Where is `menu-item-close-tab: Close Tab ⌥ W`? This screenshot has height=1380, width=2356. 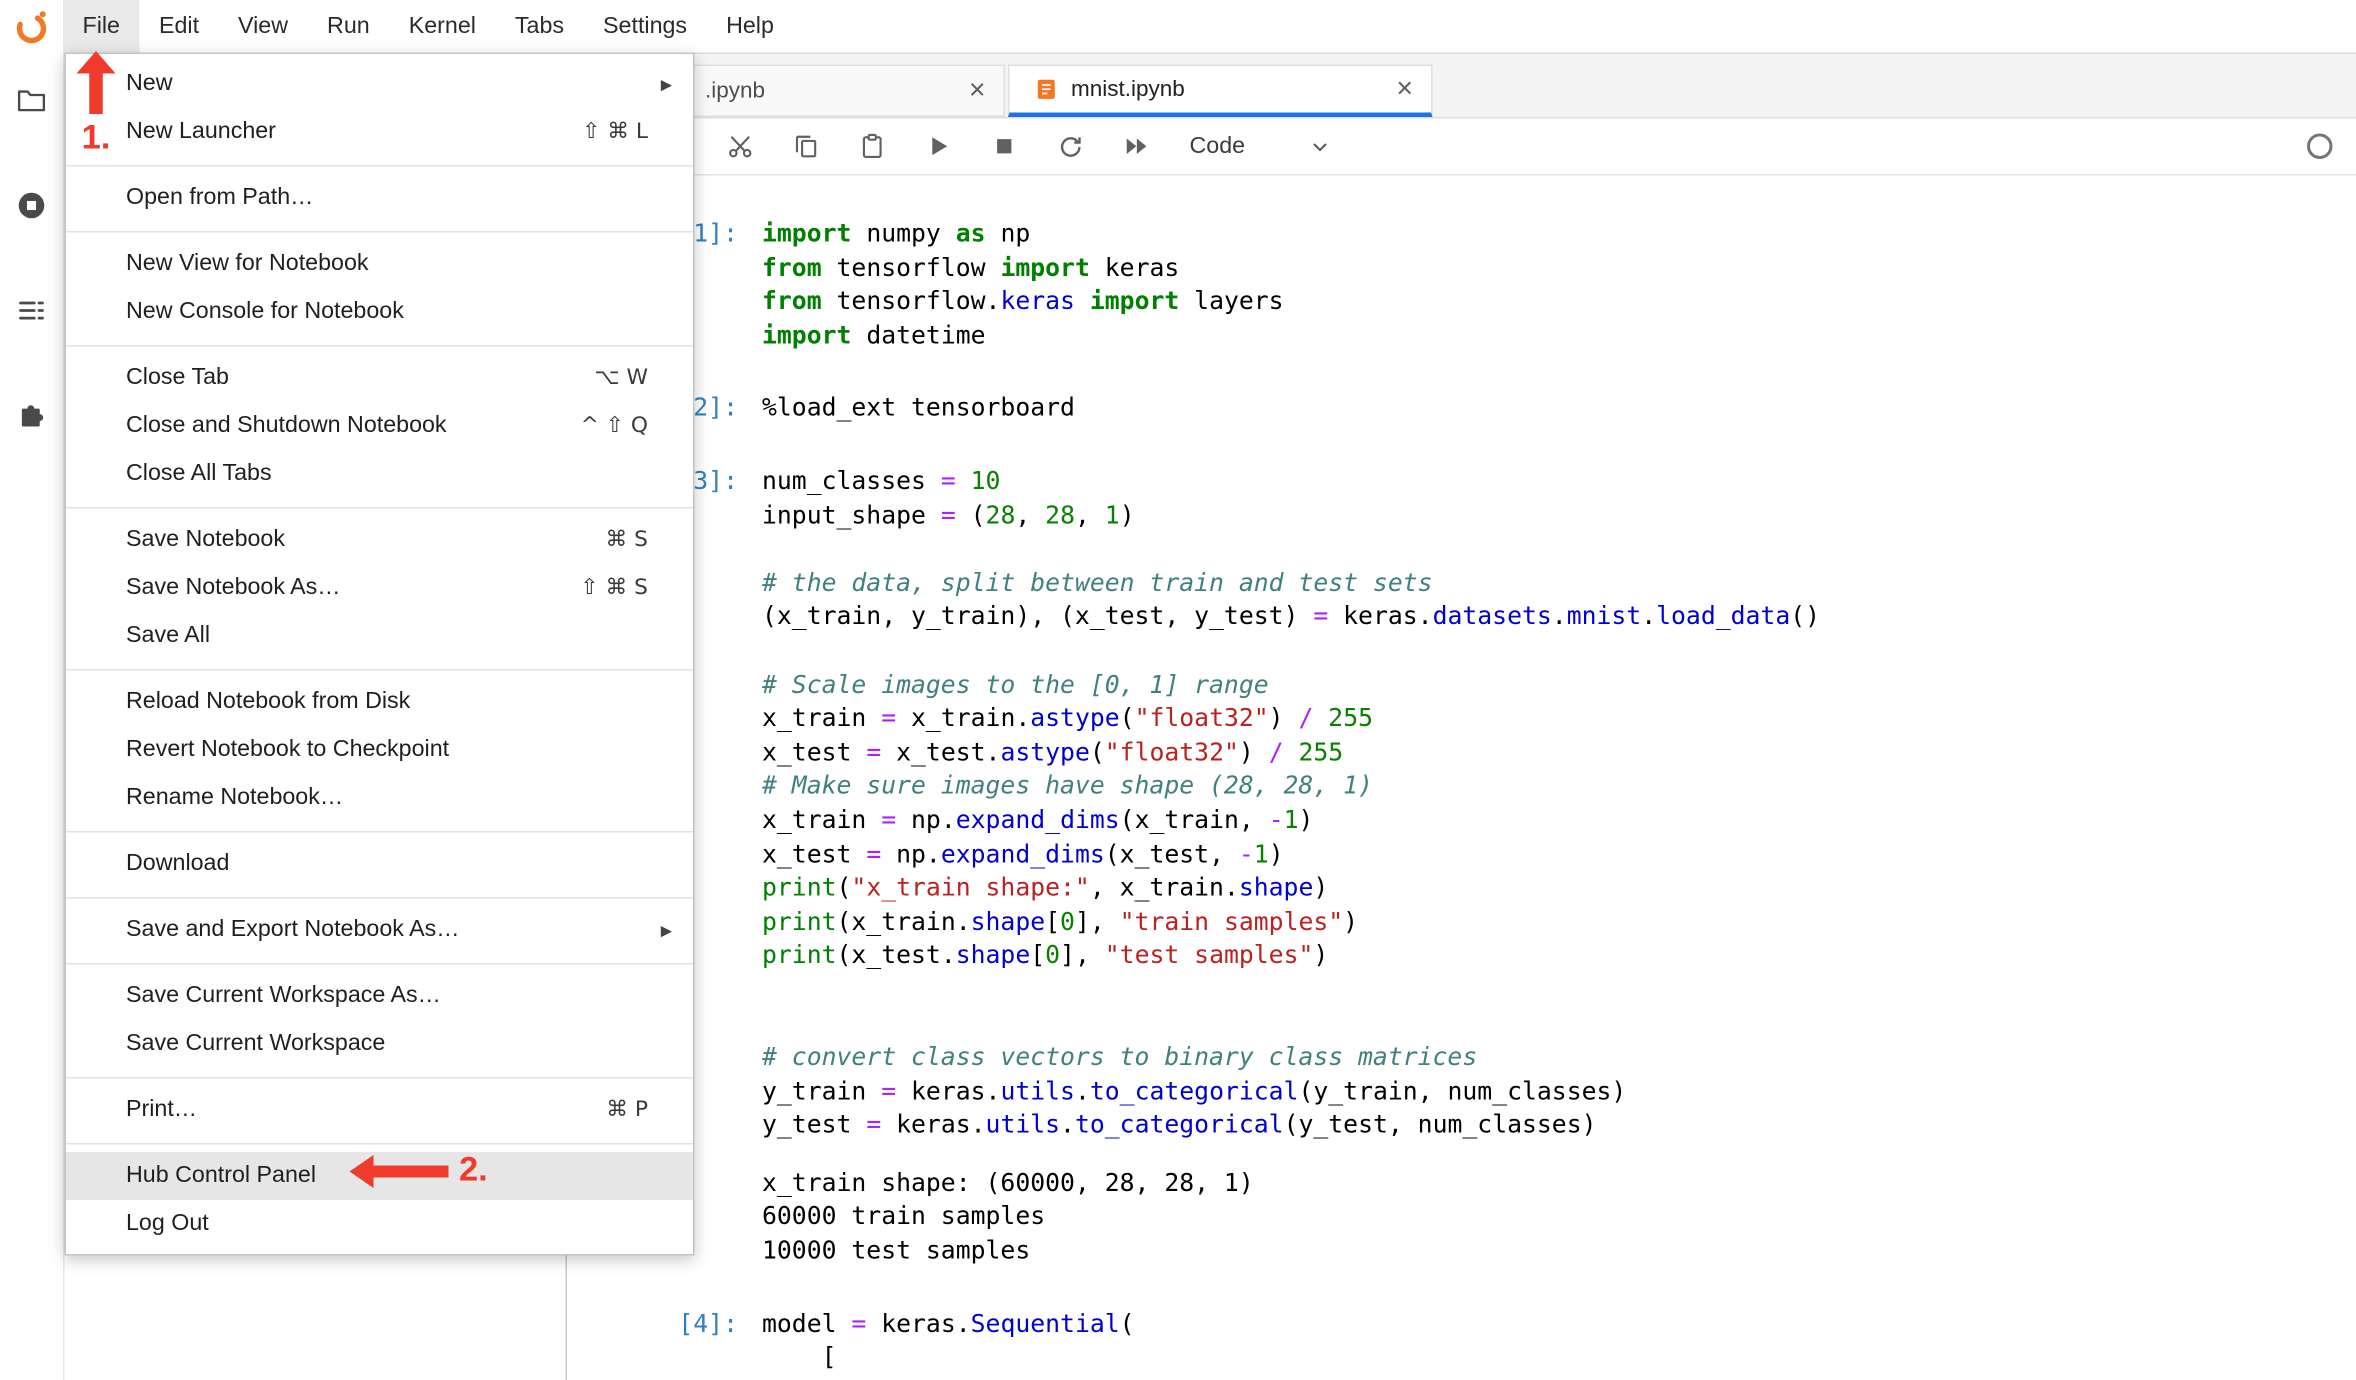
menu-item-close-tab: Close Tab ⌥ W is located at coordinates (379, 378).